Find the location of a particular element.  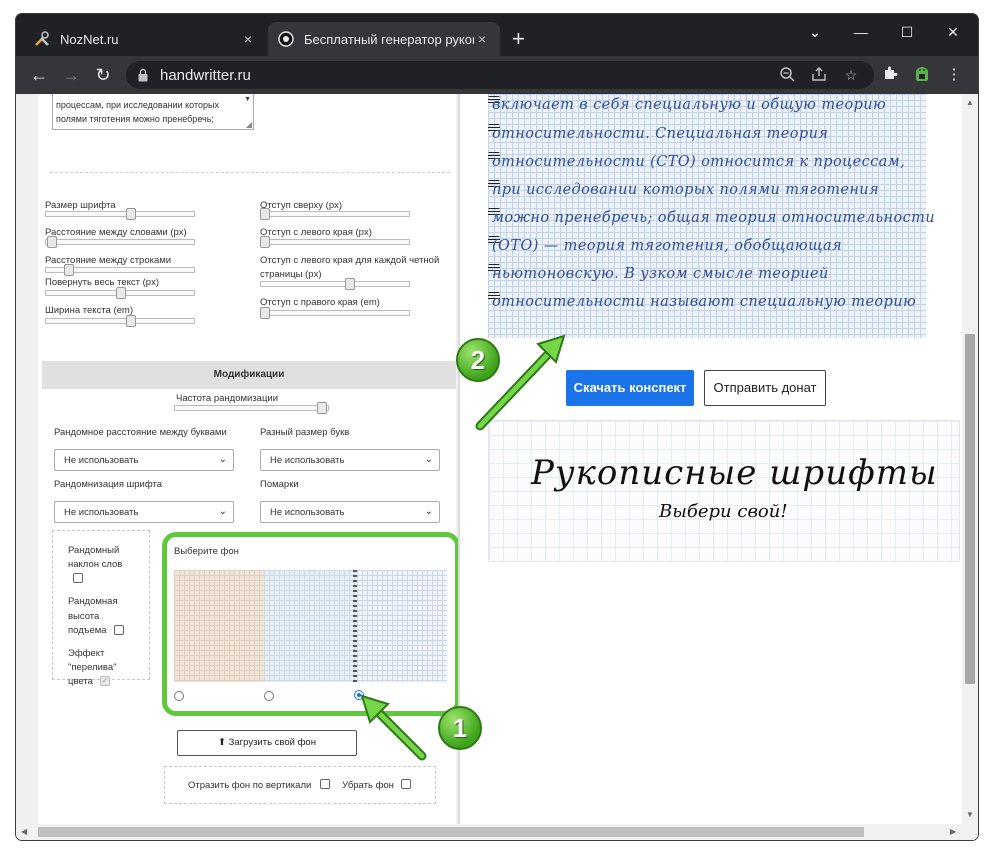

reload-icon: ↻ is located at coordinates (103, 75).